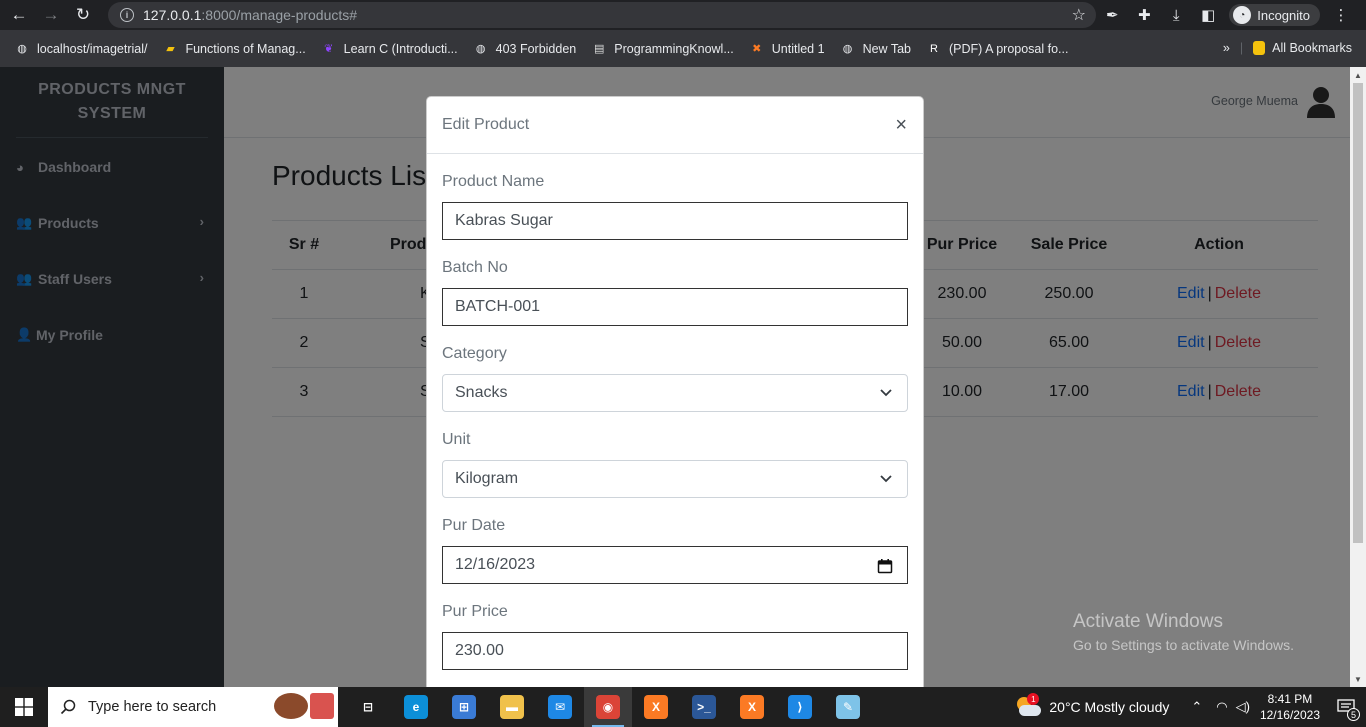 Image resolution: width=1366 pixels, height=727 pixels. I want to click on close-icon: ×, so click(901, 125).